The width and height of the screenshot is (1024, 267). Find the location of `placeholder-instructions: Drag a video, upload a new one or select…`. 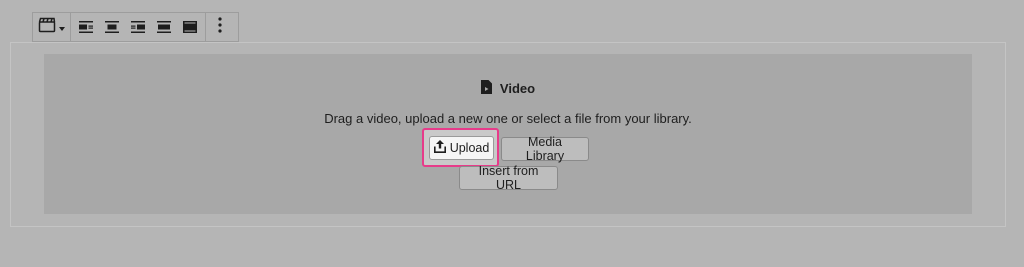

placeholder-instructions: Drag a video, upload a new one or select… is located at coordinates (508, 118).